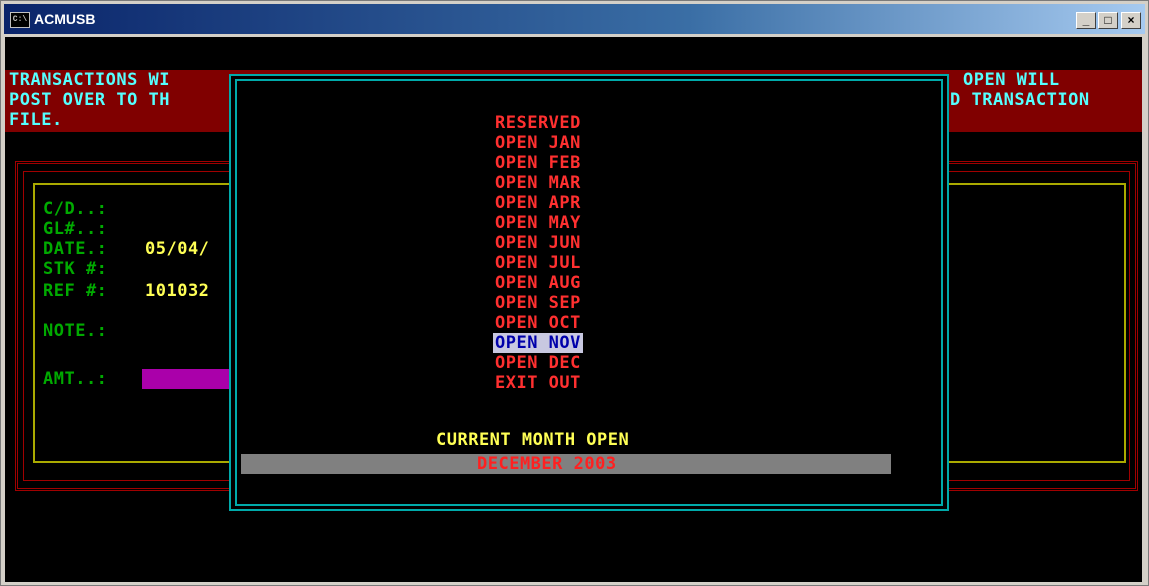 This screenshot has width=1149, height=586. Describe the element at coordinates (20, 20) in the screenshot. I see `console-app-icon: C:\` at that location.